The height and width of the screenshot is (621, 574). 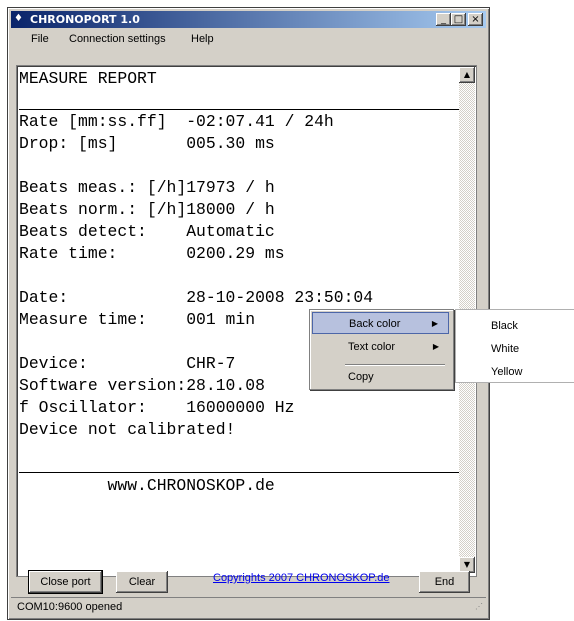 I want to click on report-line: Rate [mm:ss.ff] -02:07.41 / 24h, so click(x=176, y=121).